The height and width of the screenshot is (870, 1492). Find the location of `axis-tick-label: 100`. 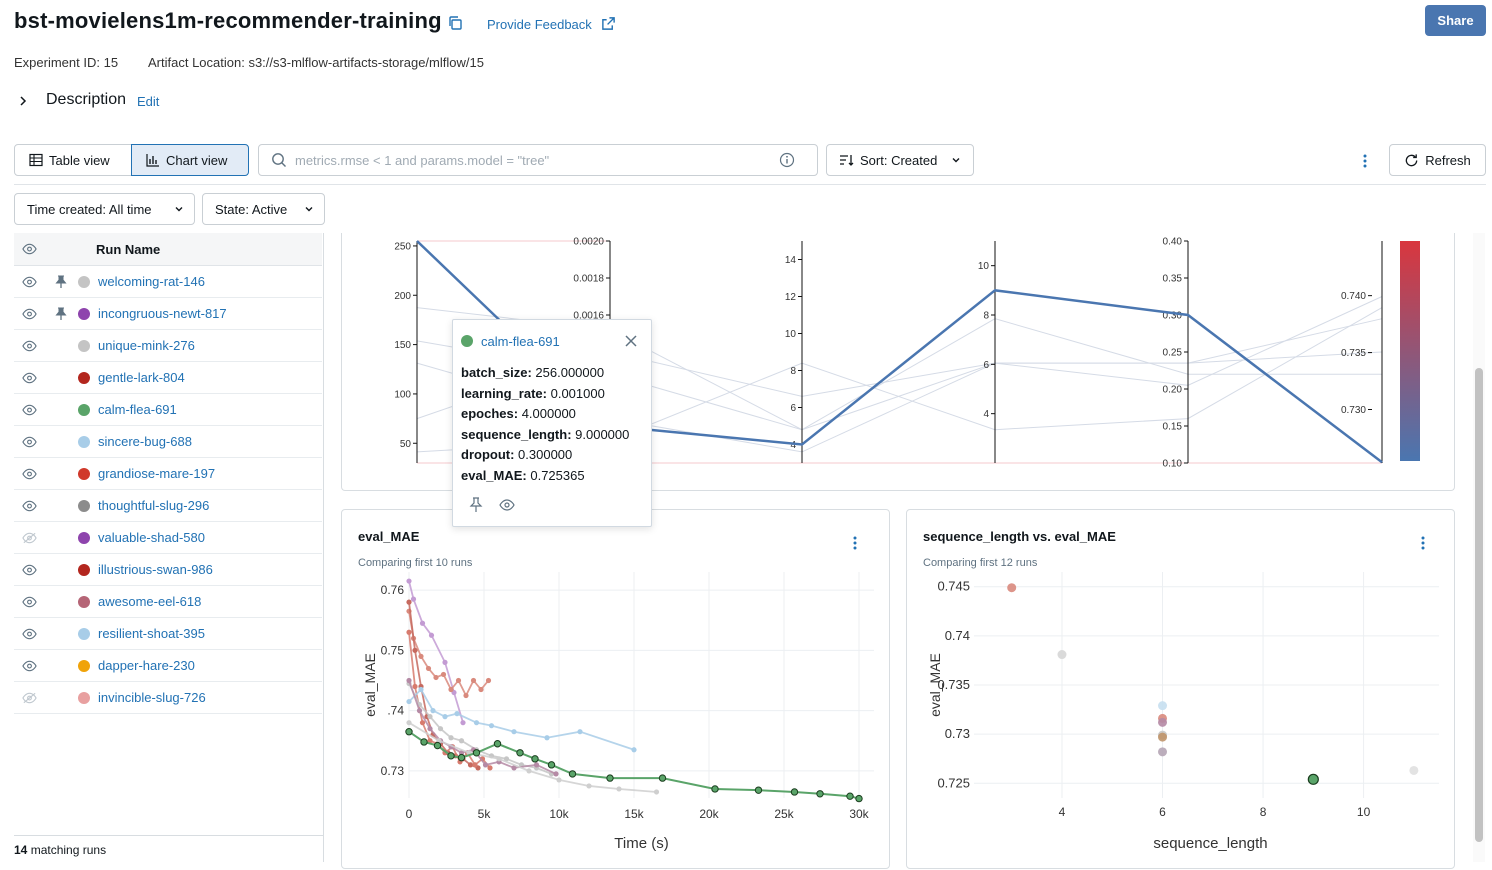

axis-tick-label: 100 is located at coordinates (402, 394).